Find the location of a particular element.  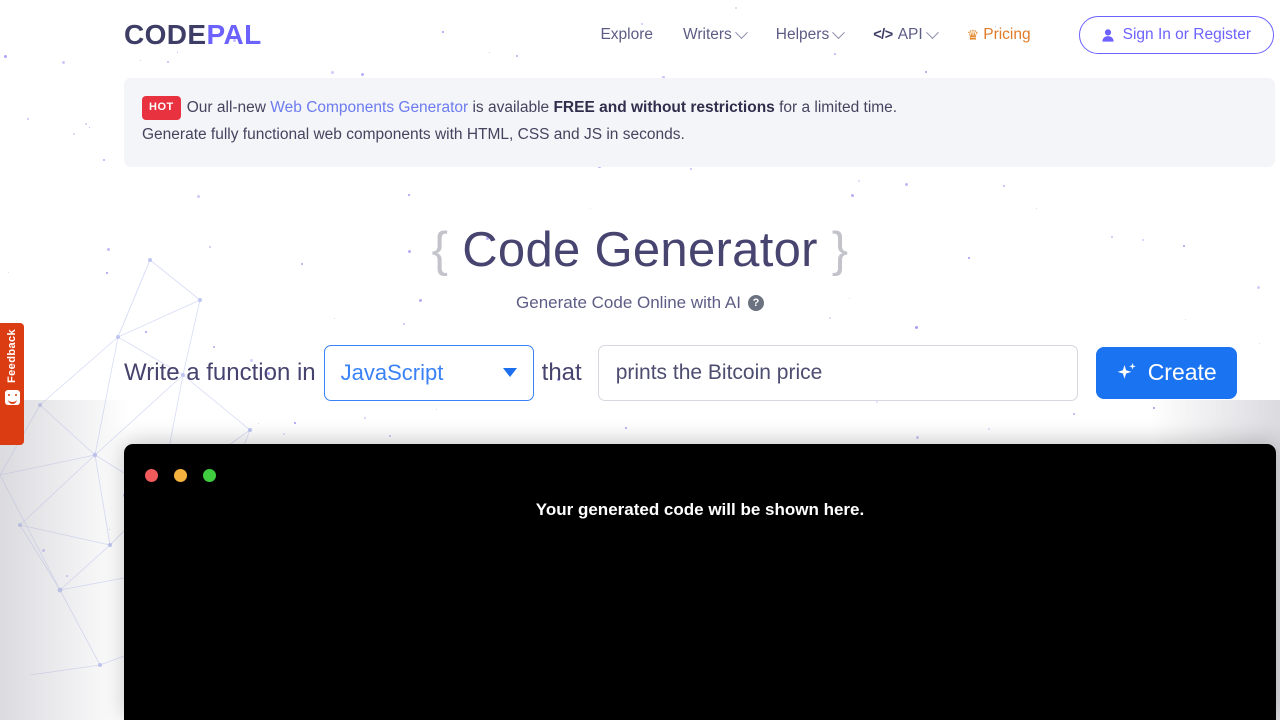

prompt-input is located at coordinates (837, 372).